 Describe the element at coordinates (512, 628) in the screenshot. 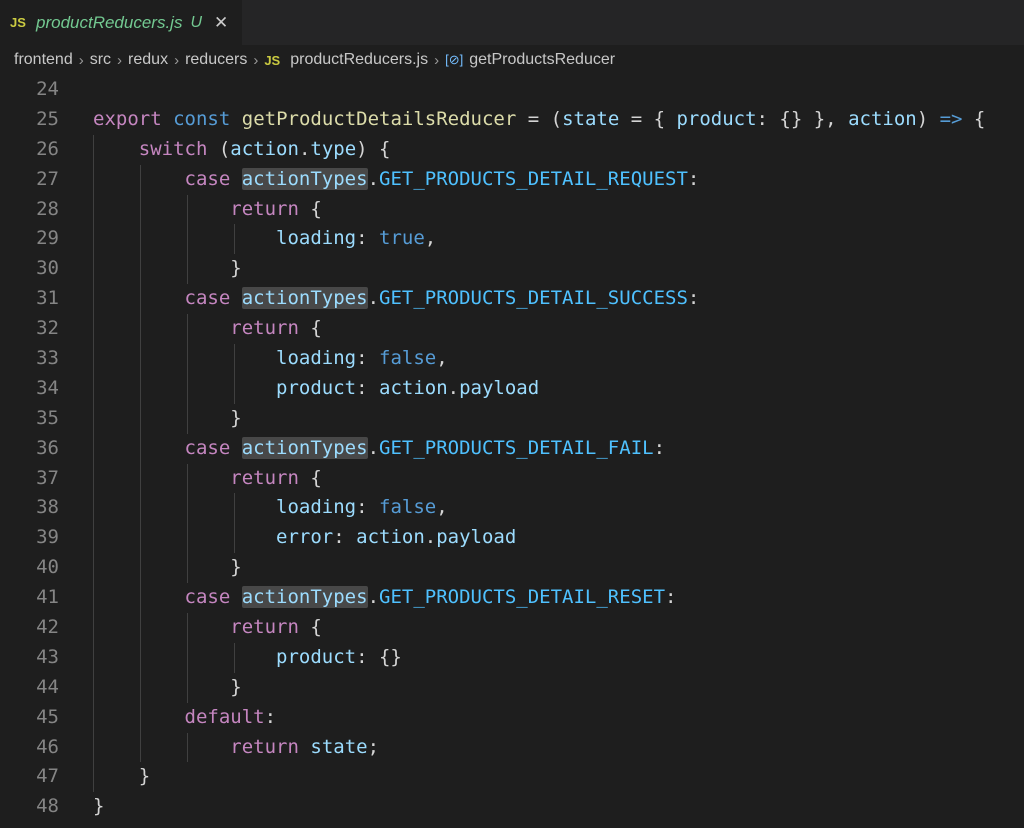

I see `code-line: 42 return {` at that location.